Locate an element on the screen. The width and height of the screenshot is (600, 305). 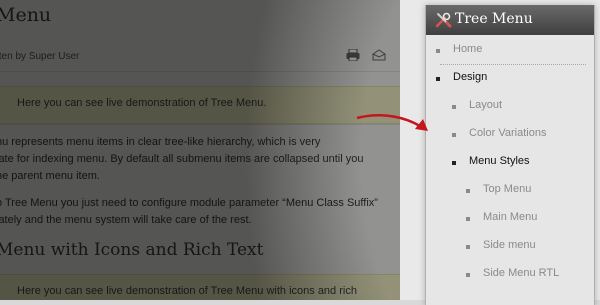
curved-arrow-icon is located at coordinates (392, 122).